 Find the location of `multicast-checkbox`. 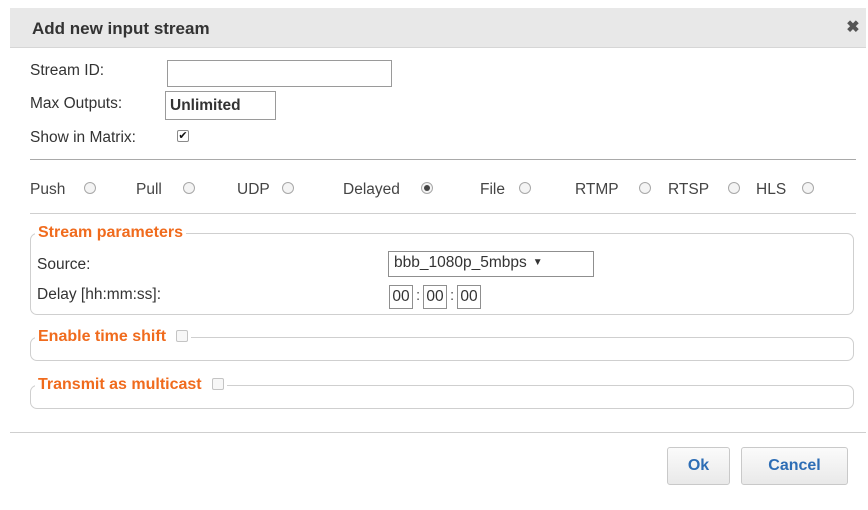

multicast-checkbox is located at coordinates (218, 384).